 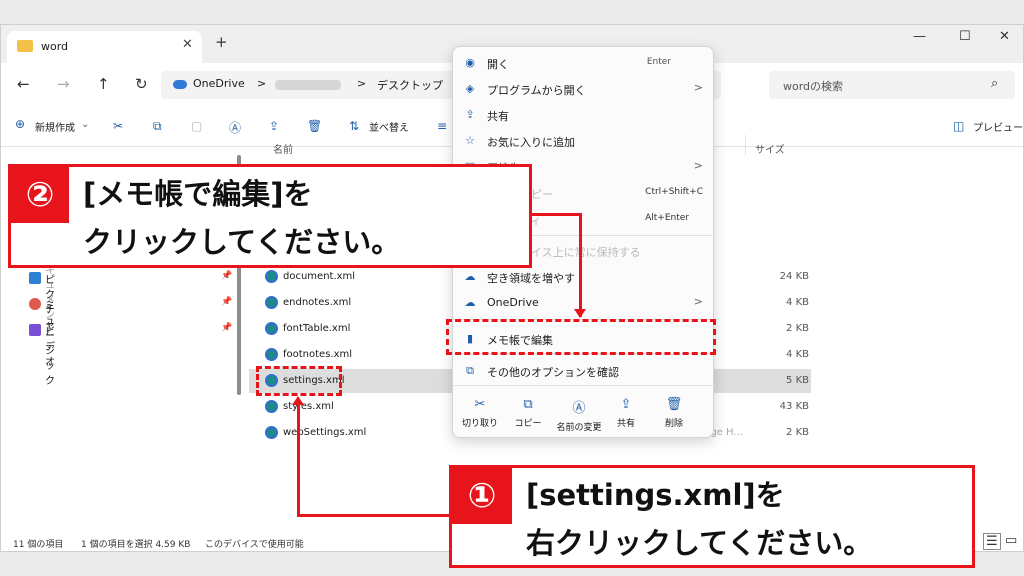 I want to click on quick-action-rename: Ⓐ 名前の変更, so click(x=579, y=415).